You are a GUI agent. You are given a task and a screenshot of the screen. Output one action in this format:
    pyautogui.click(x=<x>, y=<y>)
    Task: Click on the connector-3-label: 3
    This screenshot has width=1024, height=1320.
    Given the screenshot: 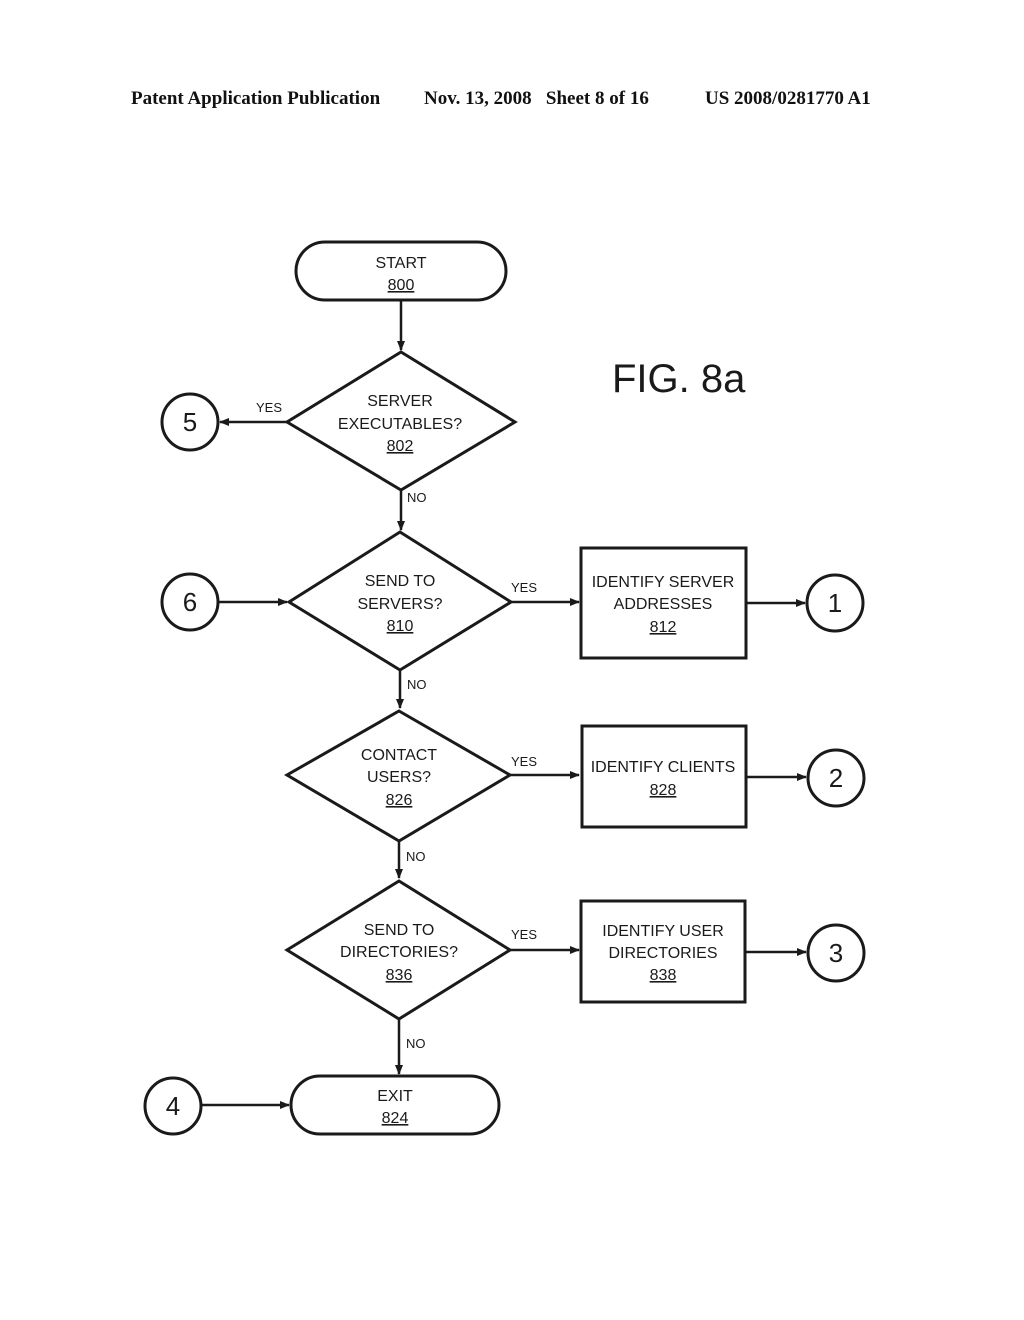 What is the action you would take?
    pyautogui.click(x=836, y=953)
    